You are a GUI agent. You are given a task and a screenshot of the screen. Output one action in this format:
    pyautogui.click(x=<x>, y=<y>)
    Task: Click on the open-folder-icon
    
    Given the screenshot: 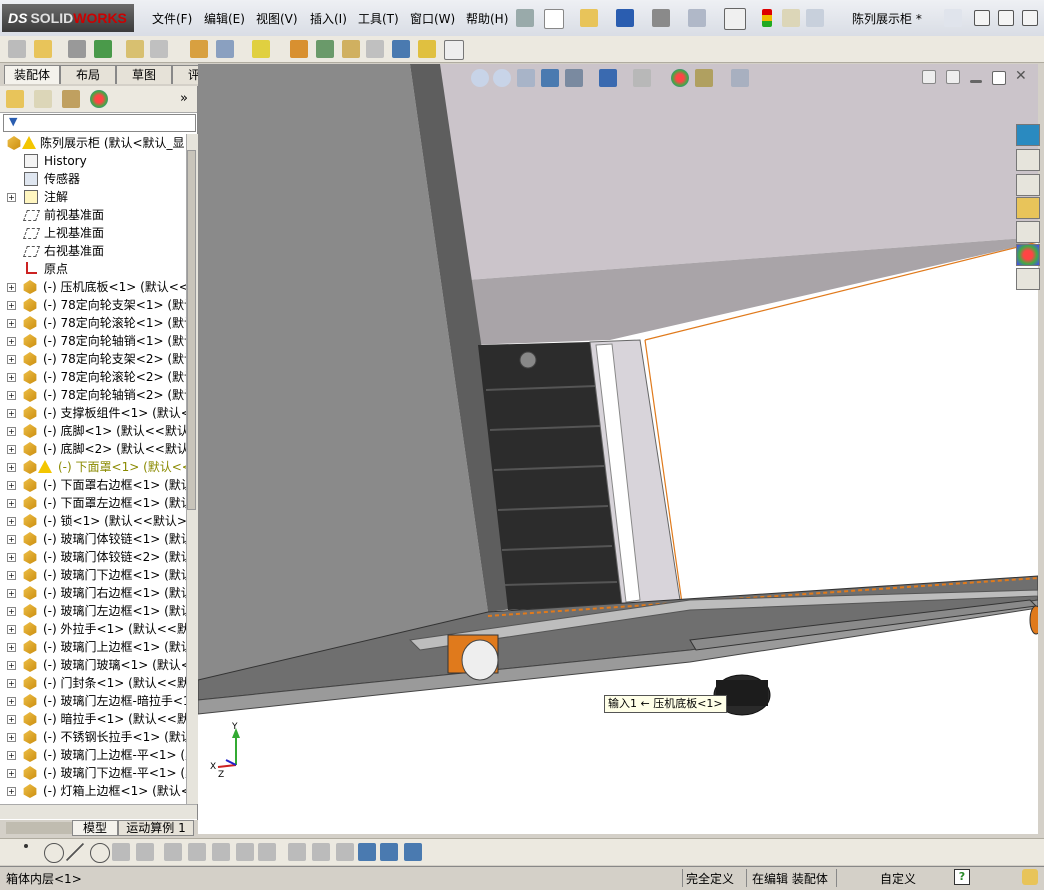 What is the action you would take?
    pyautogui.click(x=589, y=18)
    